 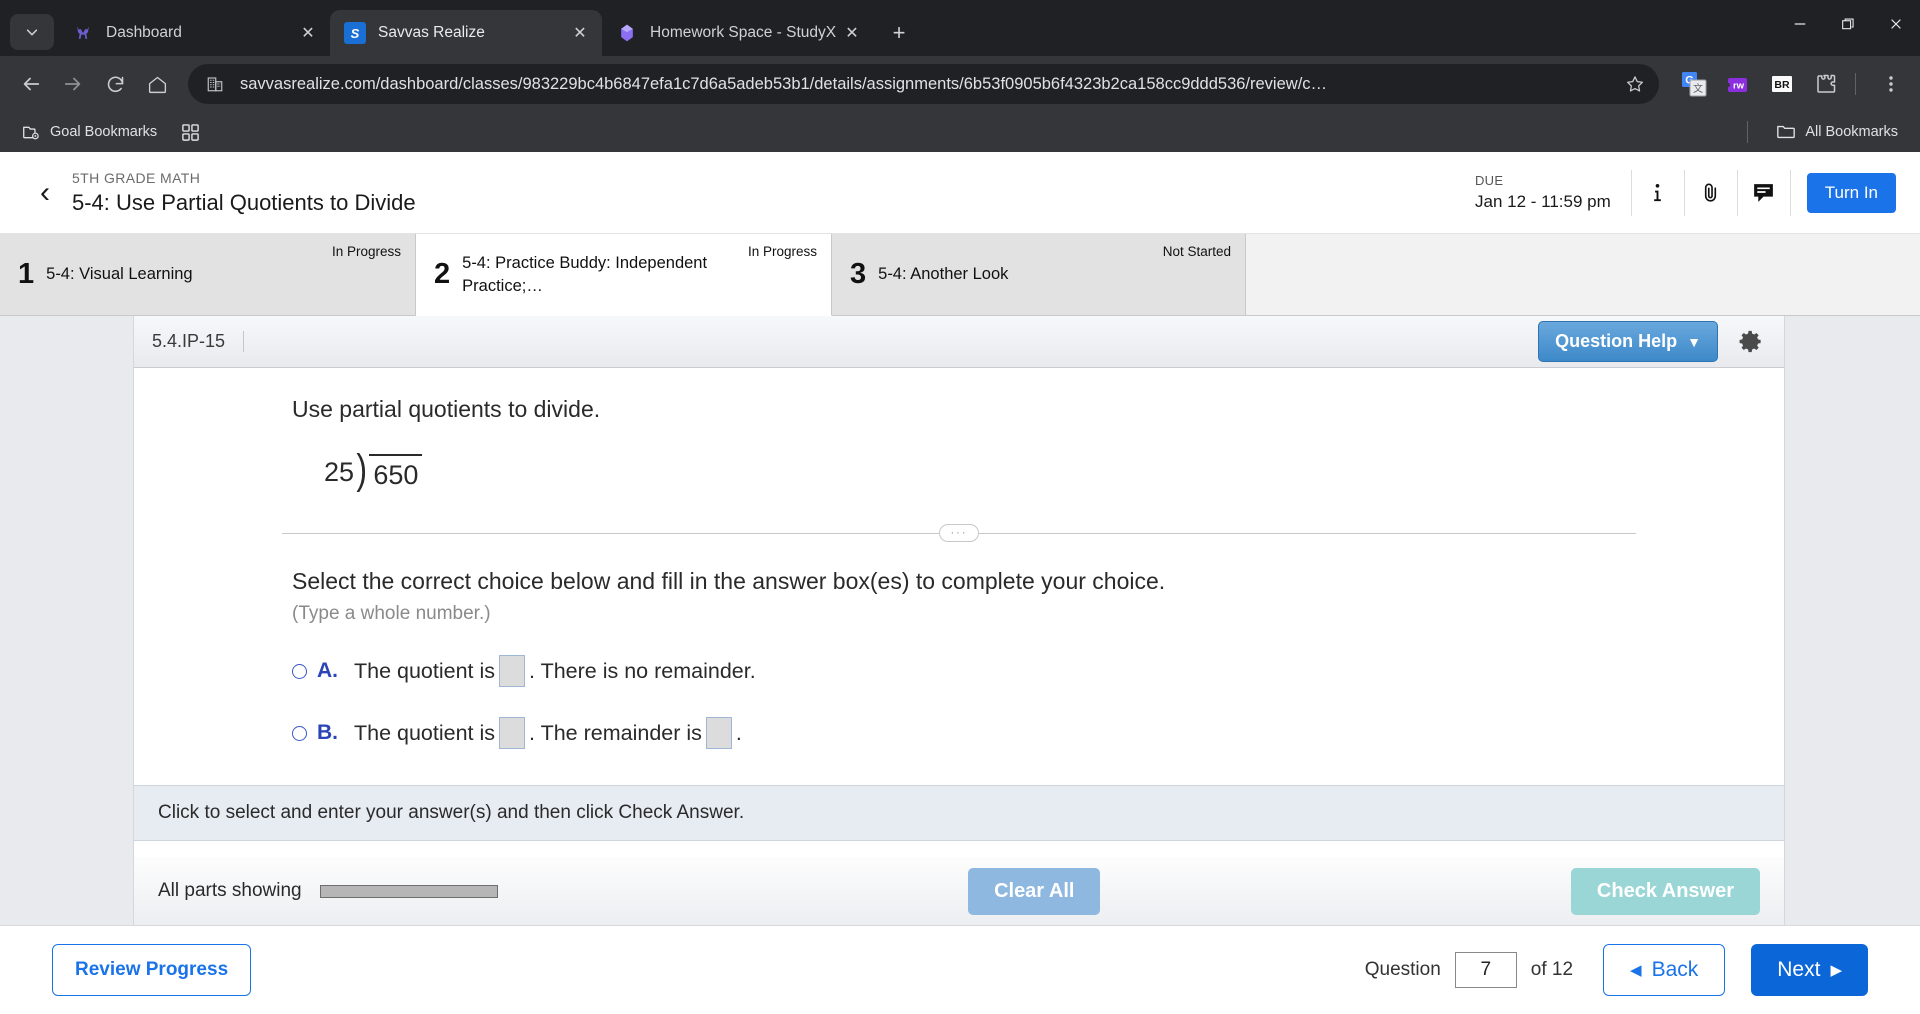 I want to click on minimize-icon, so click(x=1800, y=24).